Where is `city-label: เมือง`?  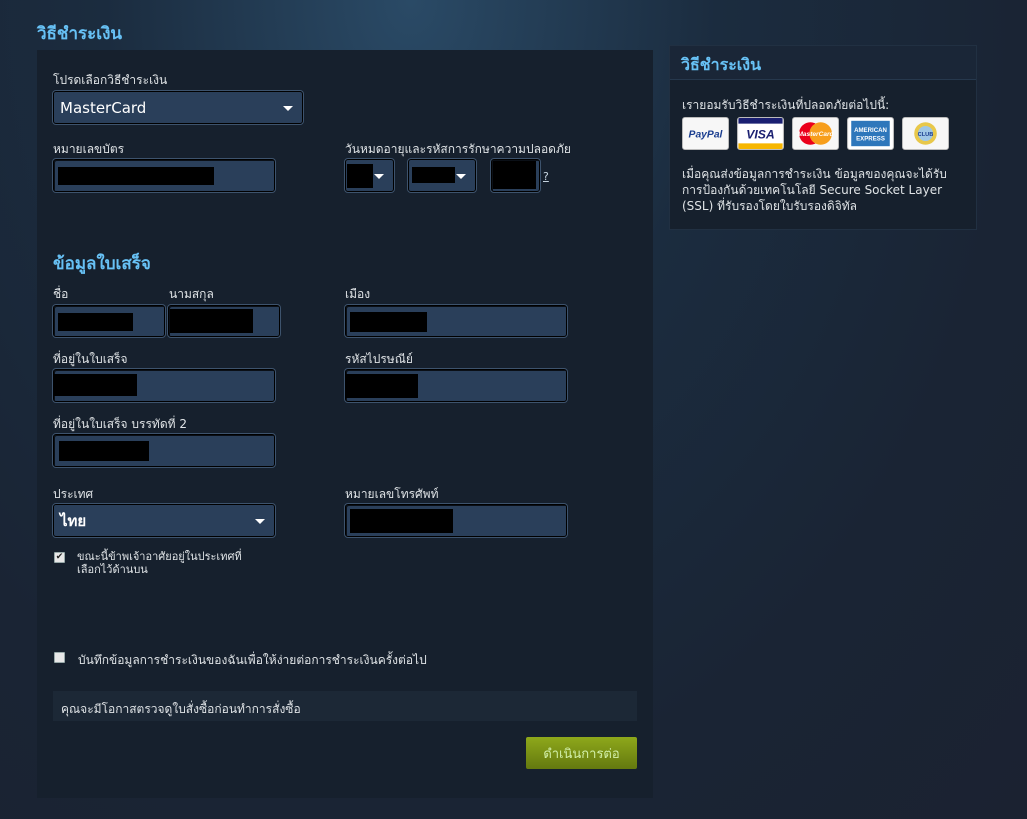
city-label: เมือง is located at coordinates (358, 294).